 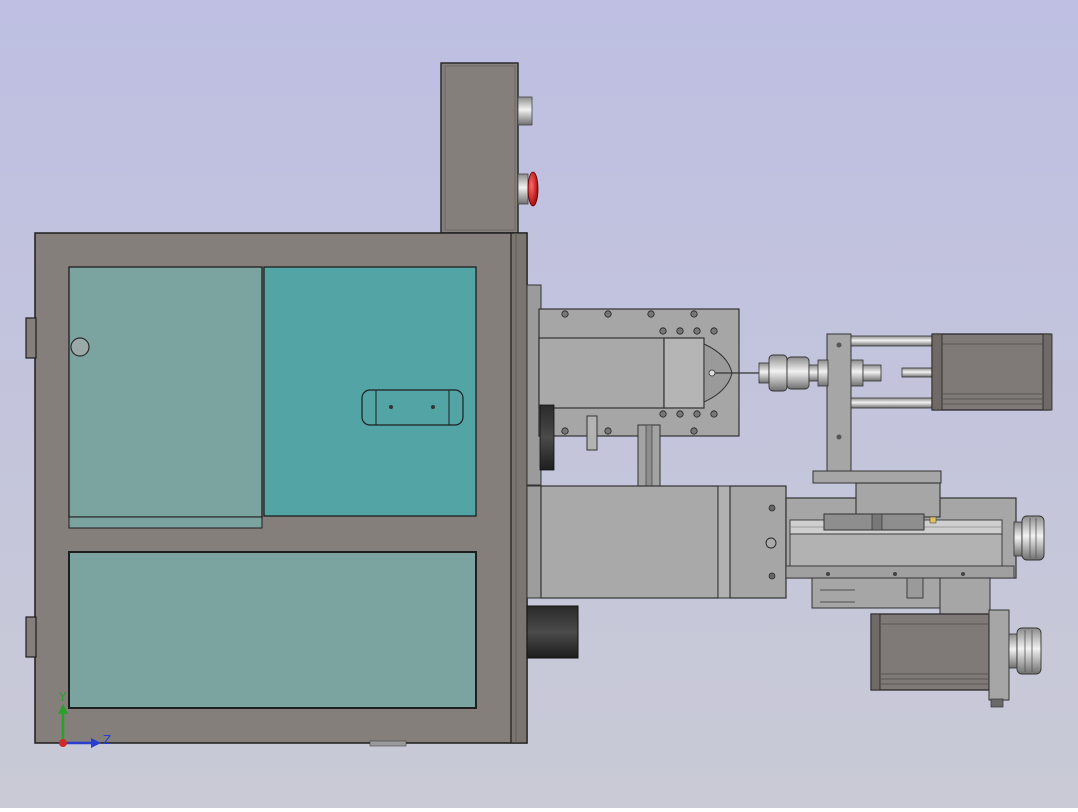 I want to click on origin-dot, so click(x=63, y=743).